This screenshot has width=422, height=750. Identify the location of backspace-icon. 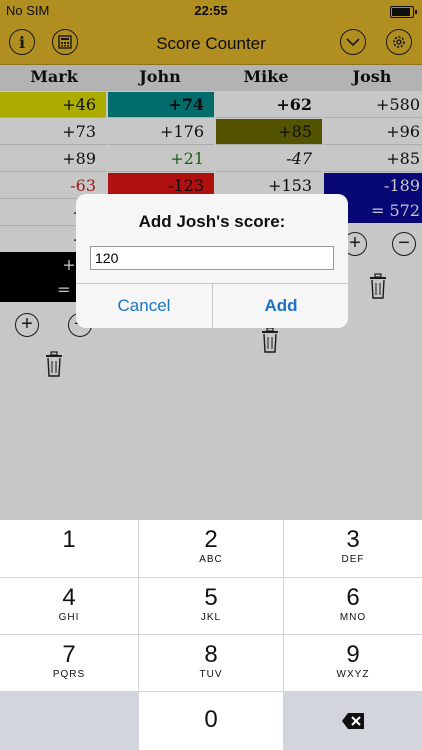
(353, 723).